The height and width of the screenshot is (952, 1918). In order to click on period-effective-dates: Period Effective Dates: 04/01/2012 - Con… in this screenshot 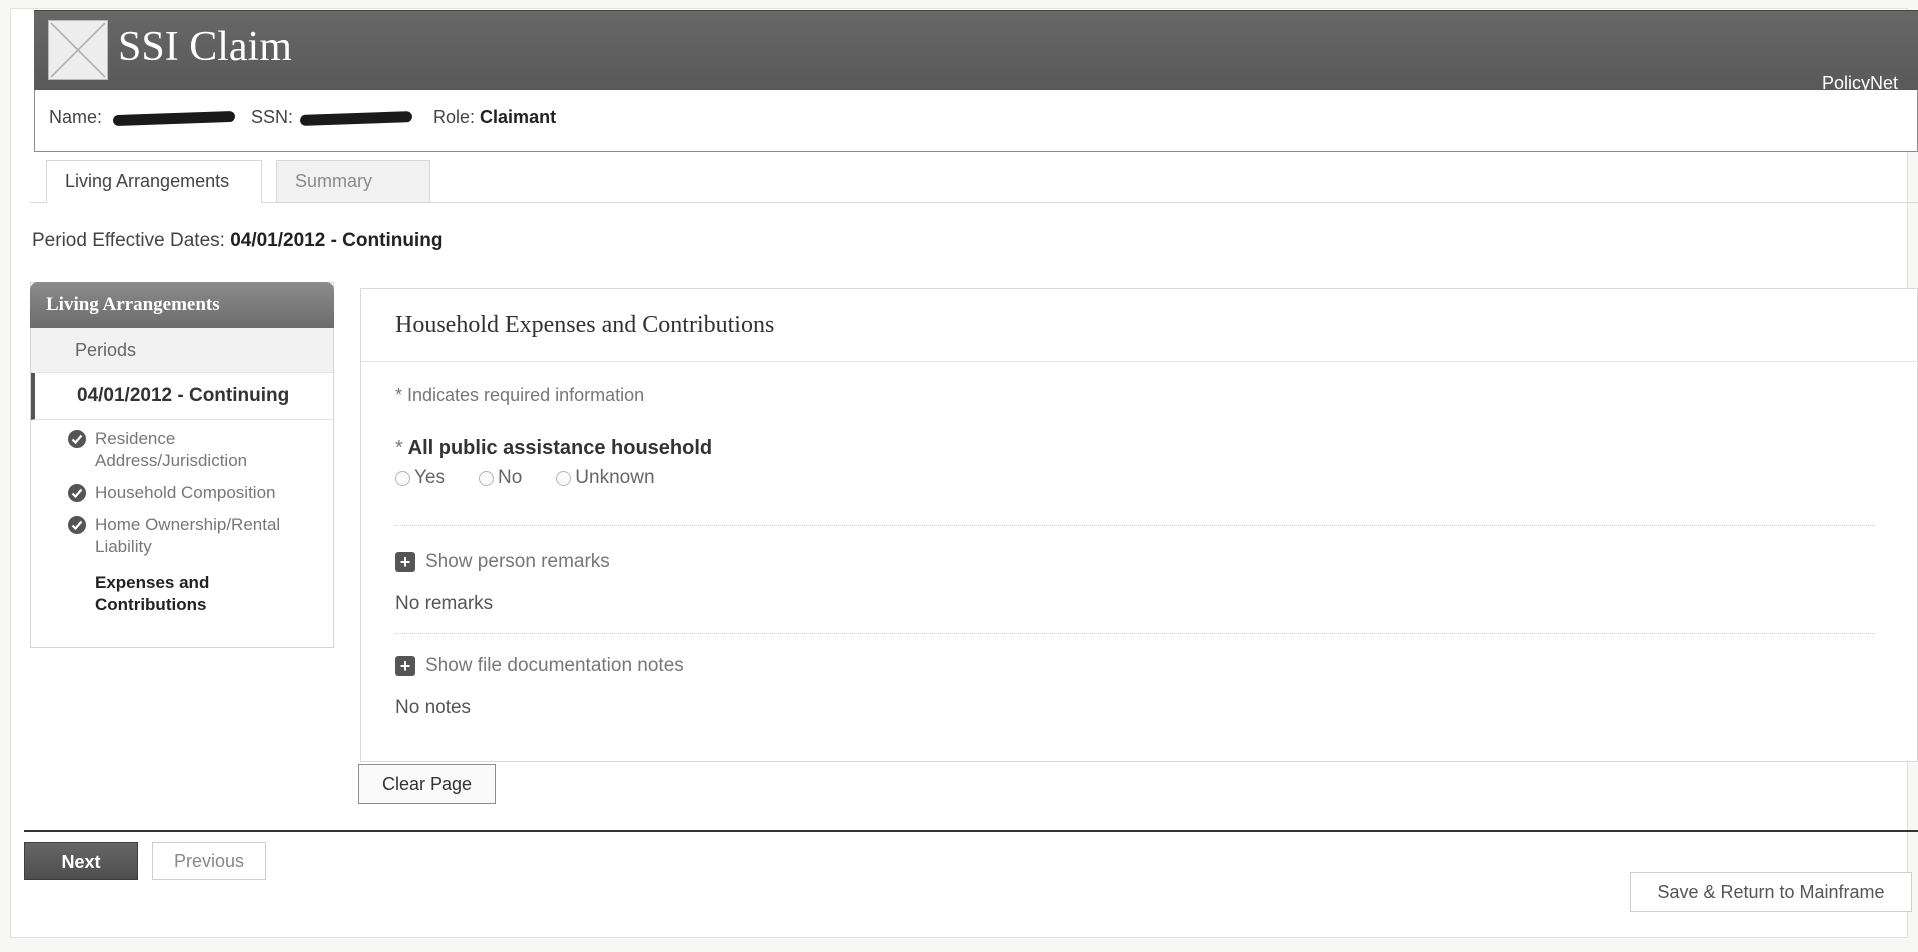, I will do `click(237, 241)`.